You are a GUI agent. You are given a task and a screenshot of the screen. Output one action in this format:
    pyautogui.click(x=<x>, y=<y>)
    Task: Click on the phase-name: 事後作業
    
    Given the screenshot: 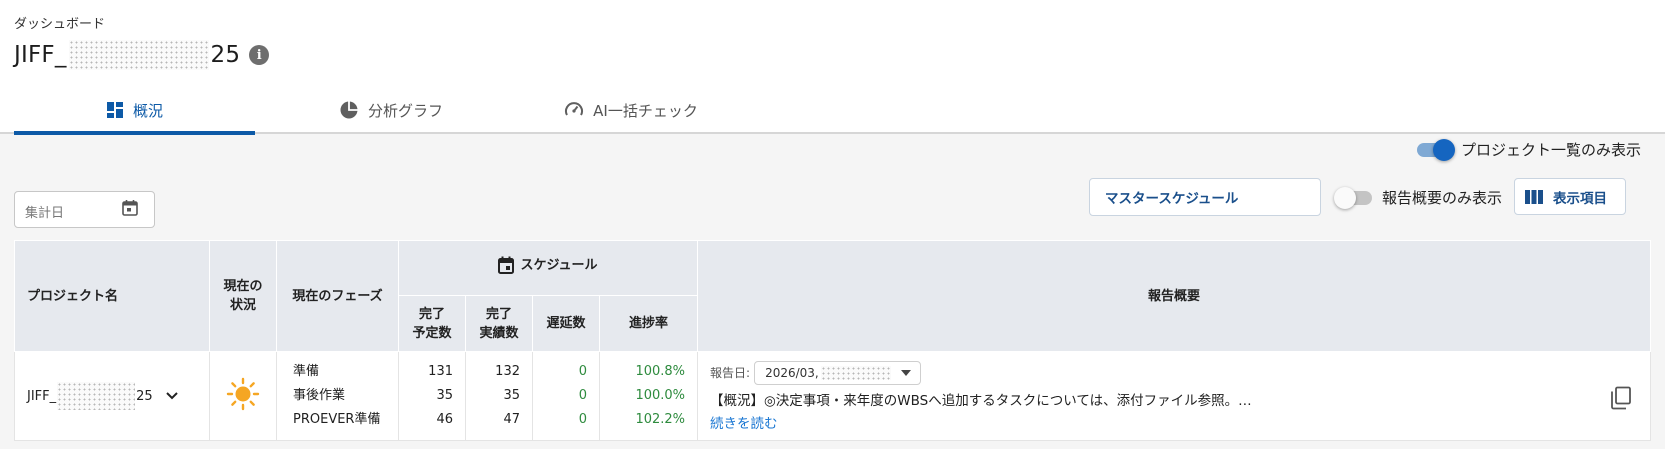 What is the action you would take?
    pyautogui.click(x=319, y=395)
    